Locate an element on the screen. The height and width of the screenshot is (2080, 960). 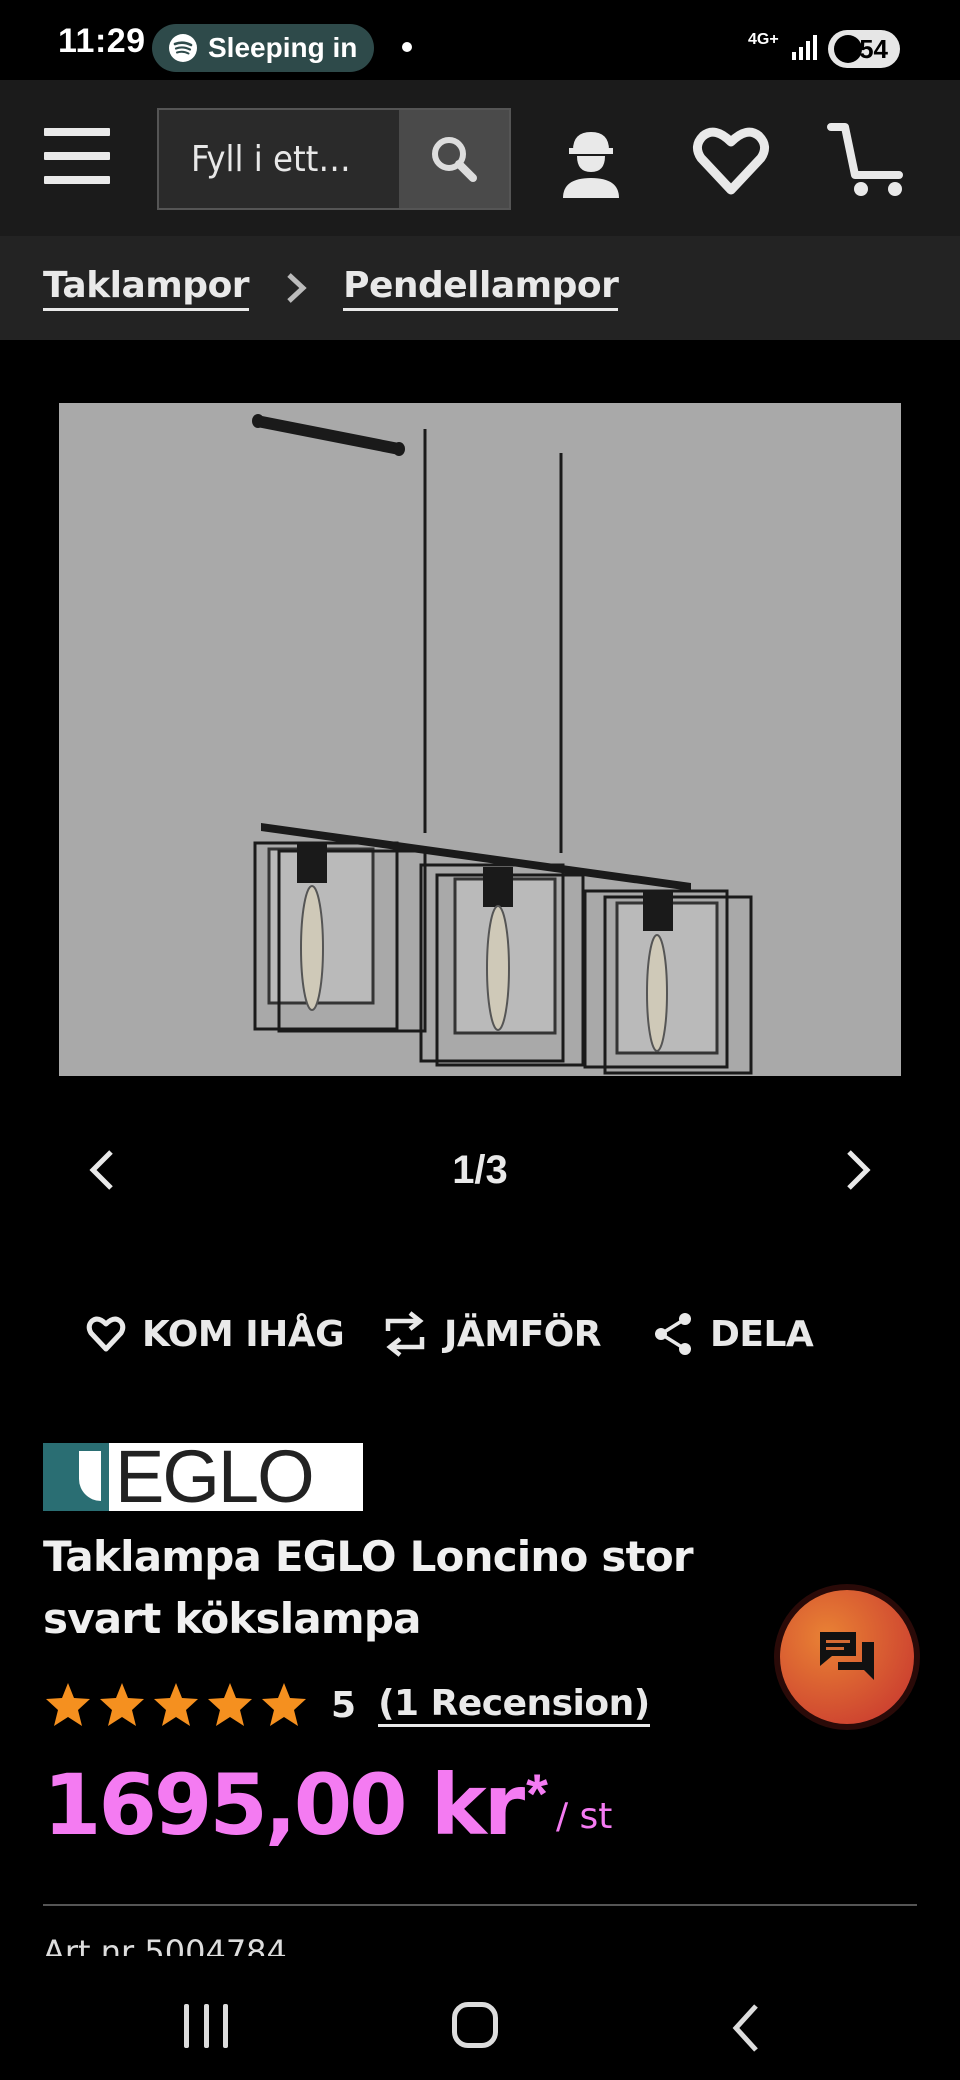
home-button is located at coordinates (475, 2025).